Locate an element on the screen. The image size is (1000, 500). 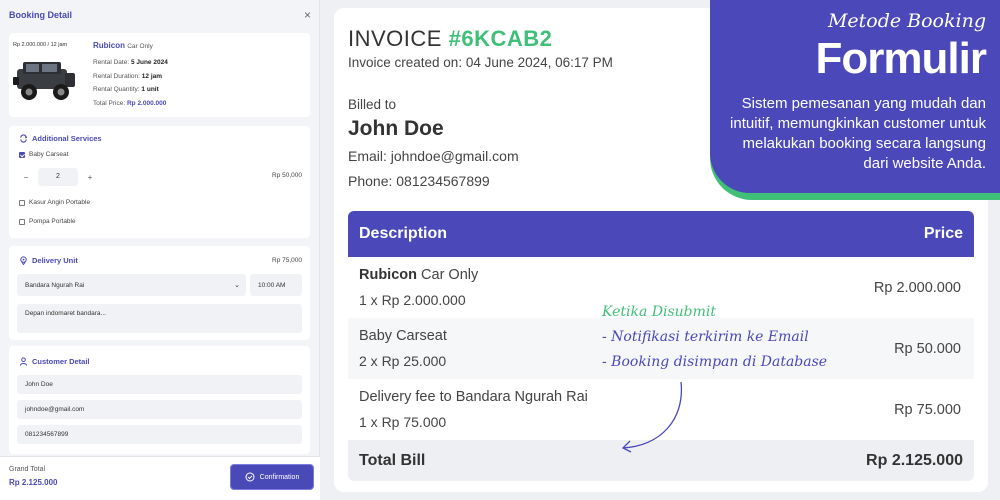
customer-phone-value: 081234567899 is located at coordinates (47, 434).